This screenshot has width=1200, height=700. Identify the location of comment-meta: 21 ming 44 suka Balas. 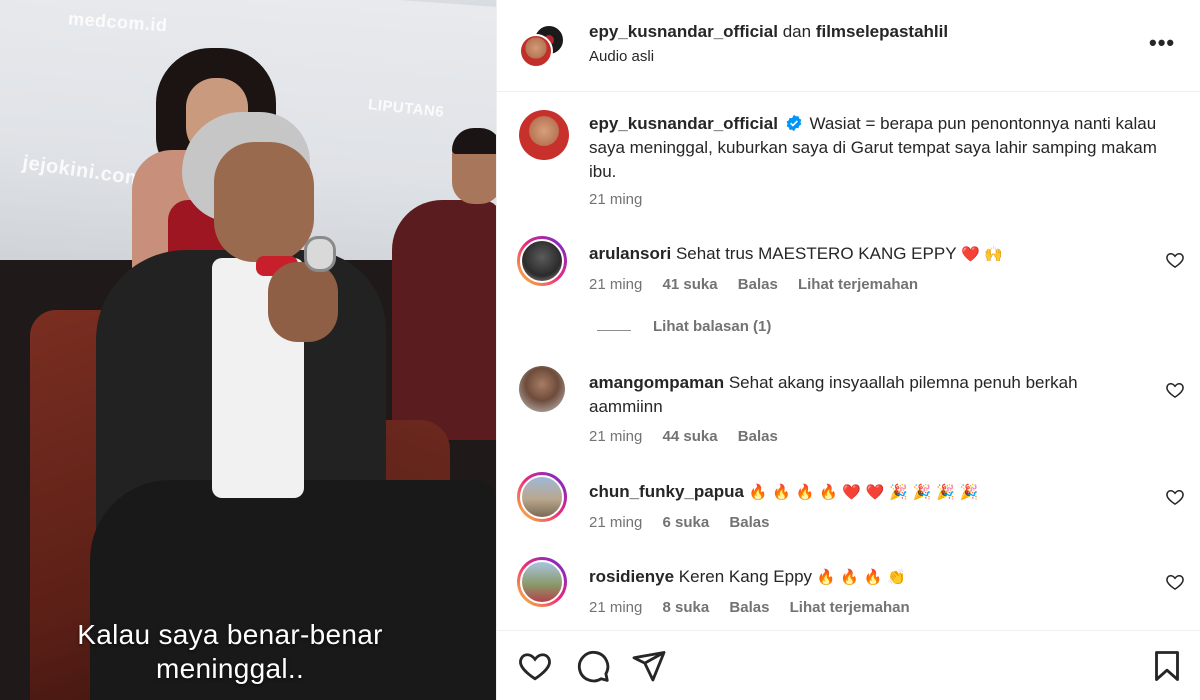
(691, 436).